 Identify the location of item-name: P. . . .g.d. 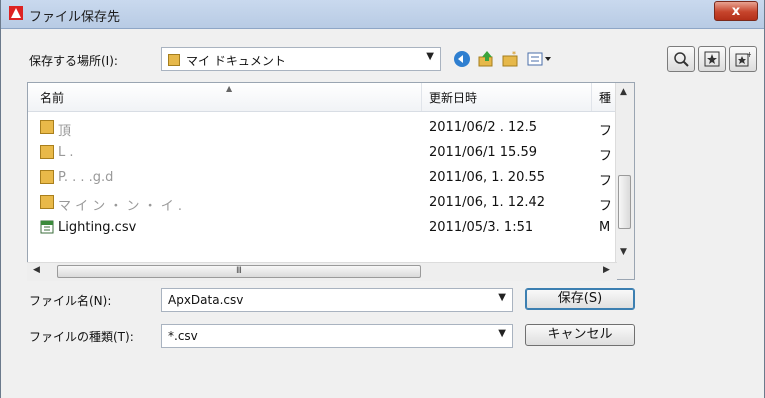
(86, 177).